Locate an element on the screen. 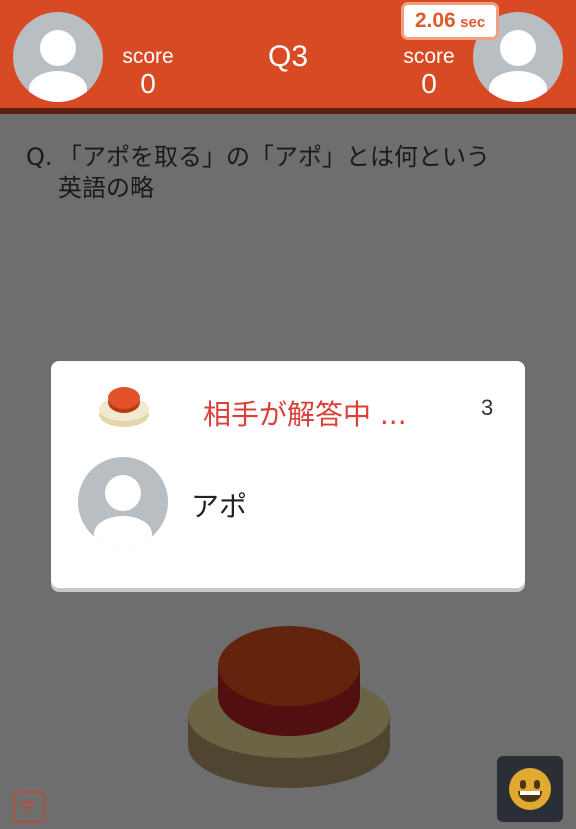 The height and width of the screenshot is (829, 576). grin-emoji-icon is located at coordinates (530, 789).